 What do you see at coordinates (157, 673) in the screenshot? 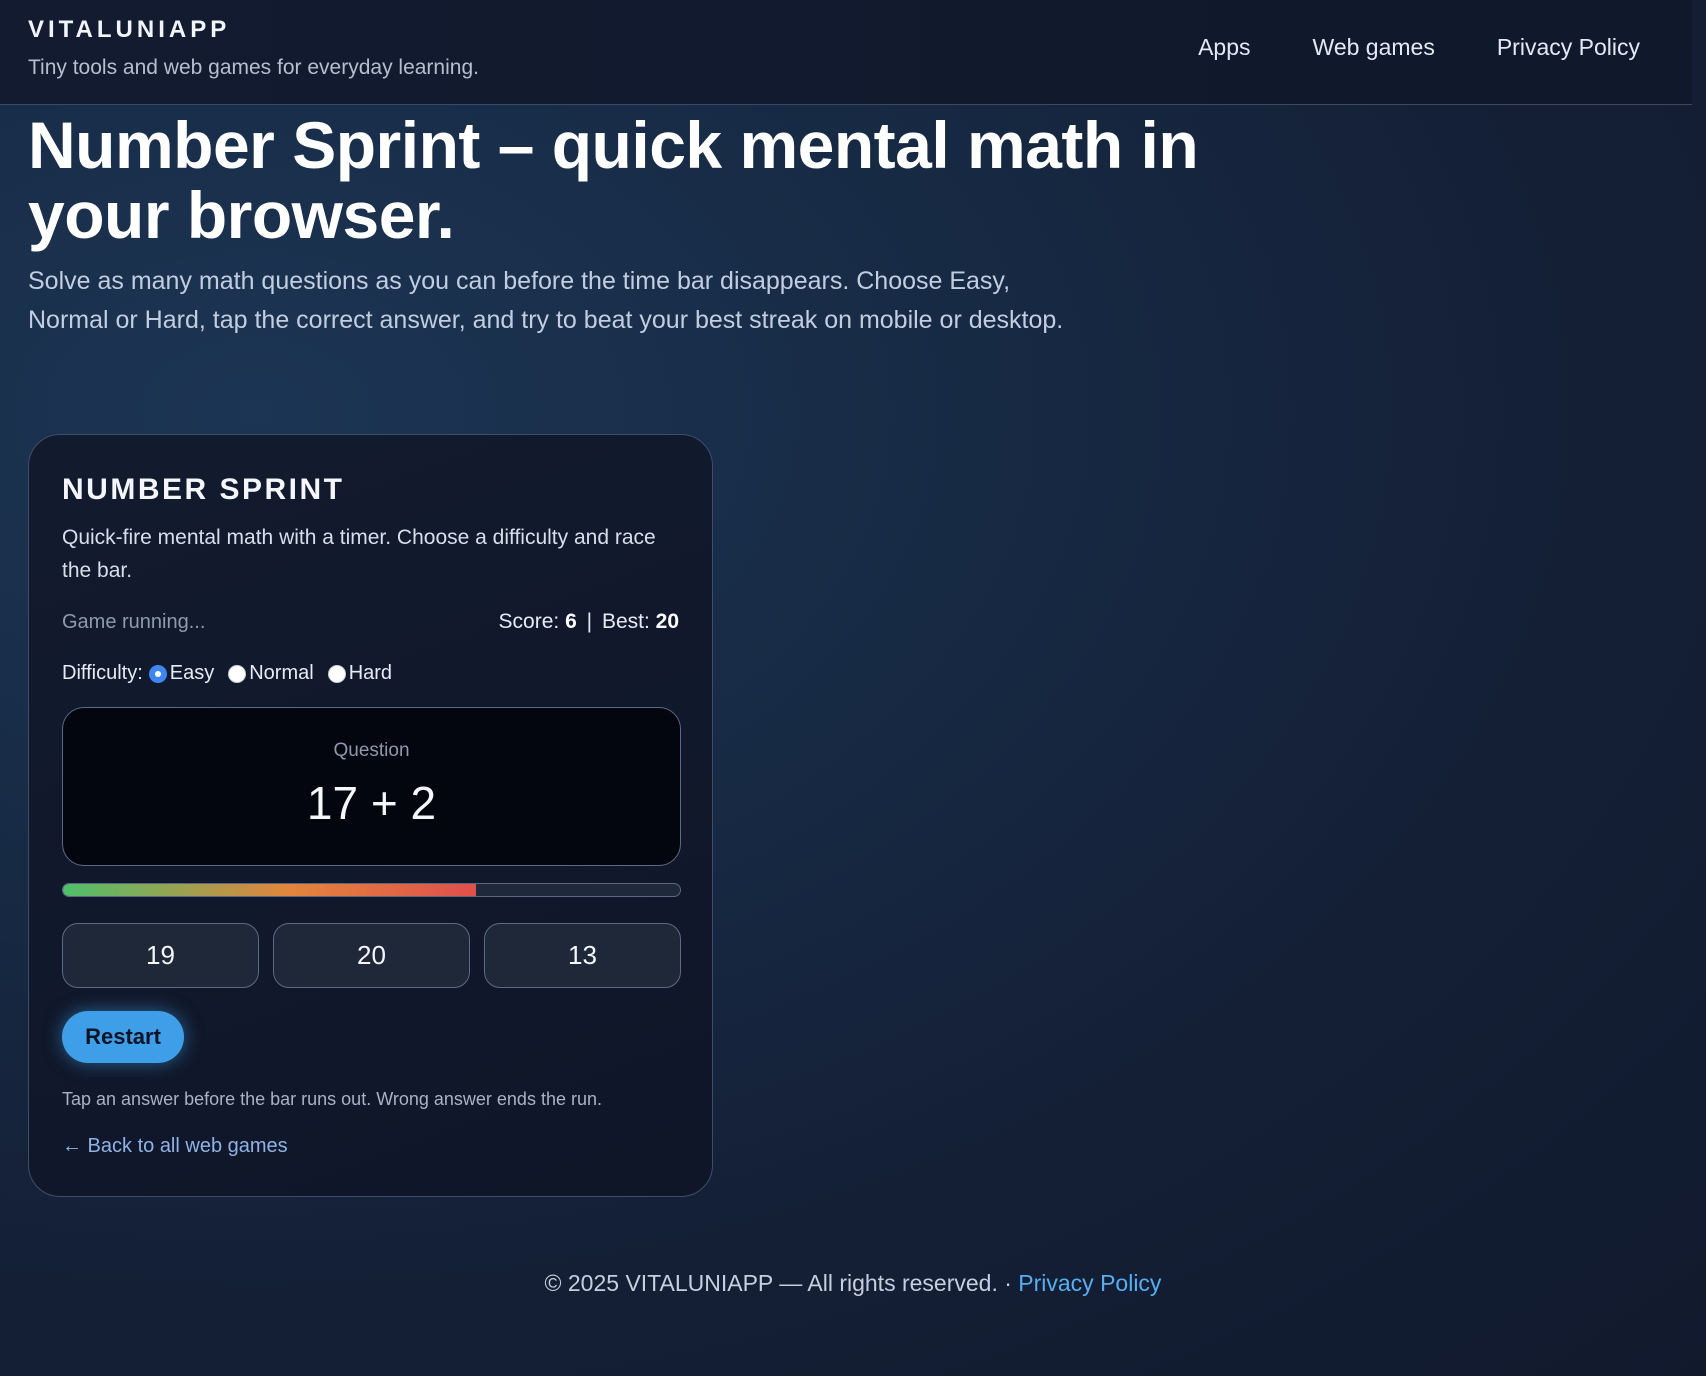
I see `radio-easy` at bounding box center [157, 673].